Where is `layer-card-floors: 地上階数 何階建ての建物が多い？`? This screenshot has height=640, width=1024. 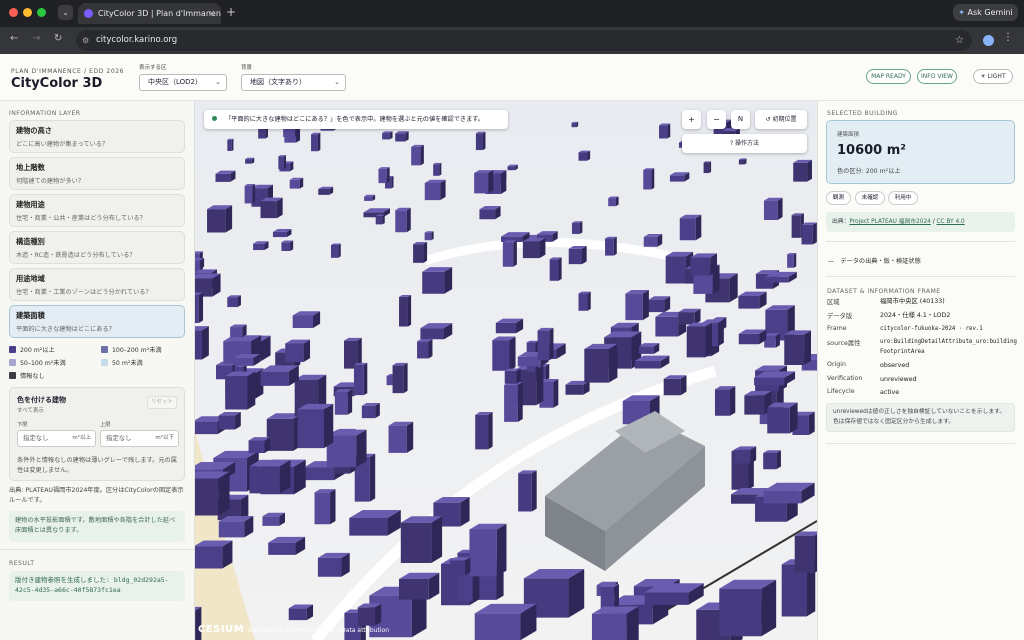
layer-card-floors: 地上階数 何階建ての建物が多い？ is located at coordinates (97, 173).